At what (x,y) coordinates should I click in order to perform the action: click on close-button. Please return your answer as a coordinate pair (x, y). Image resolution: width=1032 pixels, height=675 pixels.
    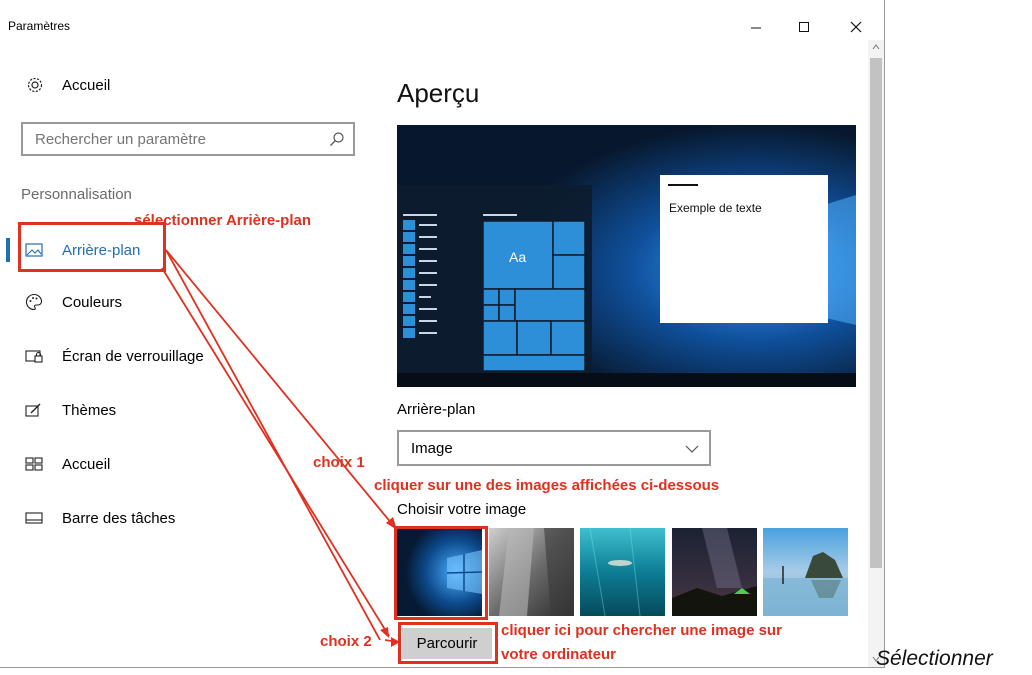
    Looking at the image, I should click on (856, 27).